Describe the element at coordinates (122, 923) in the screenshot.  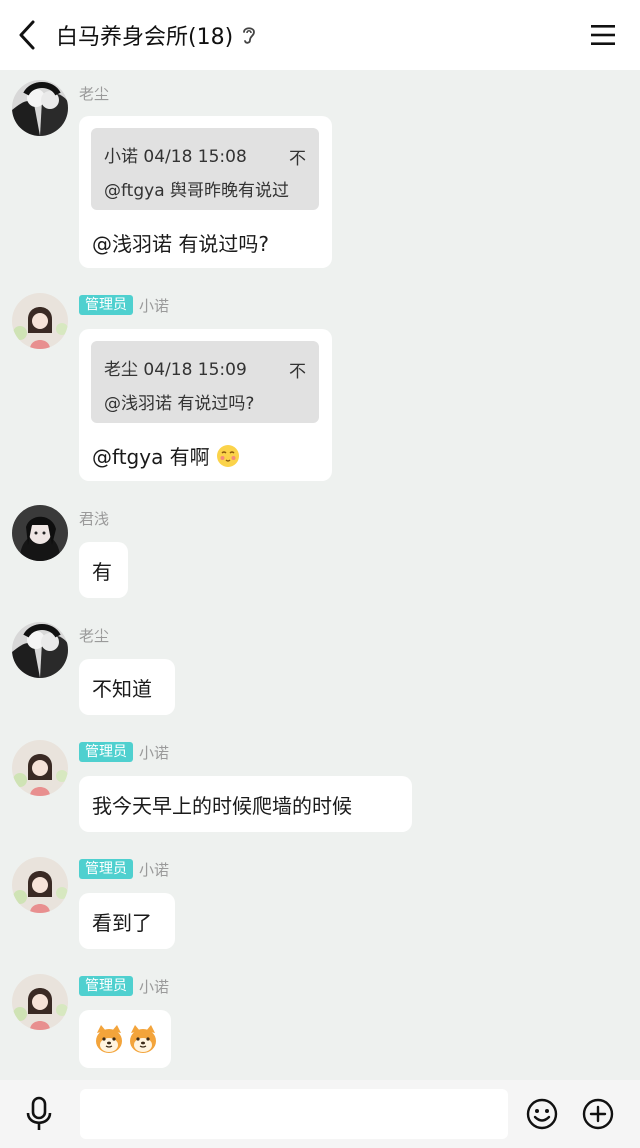
I see `message-text: 看到了` at that location.